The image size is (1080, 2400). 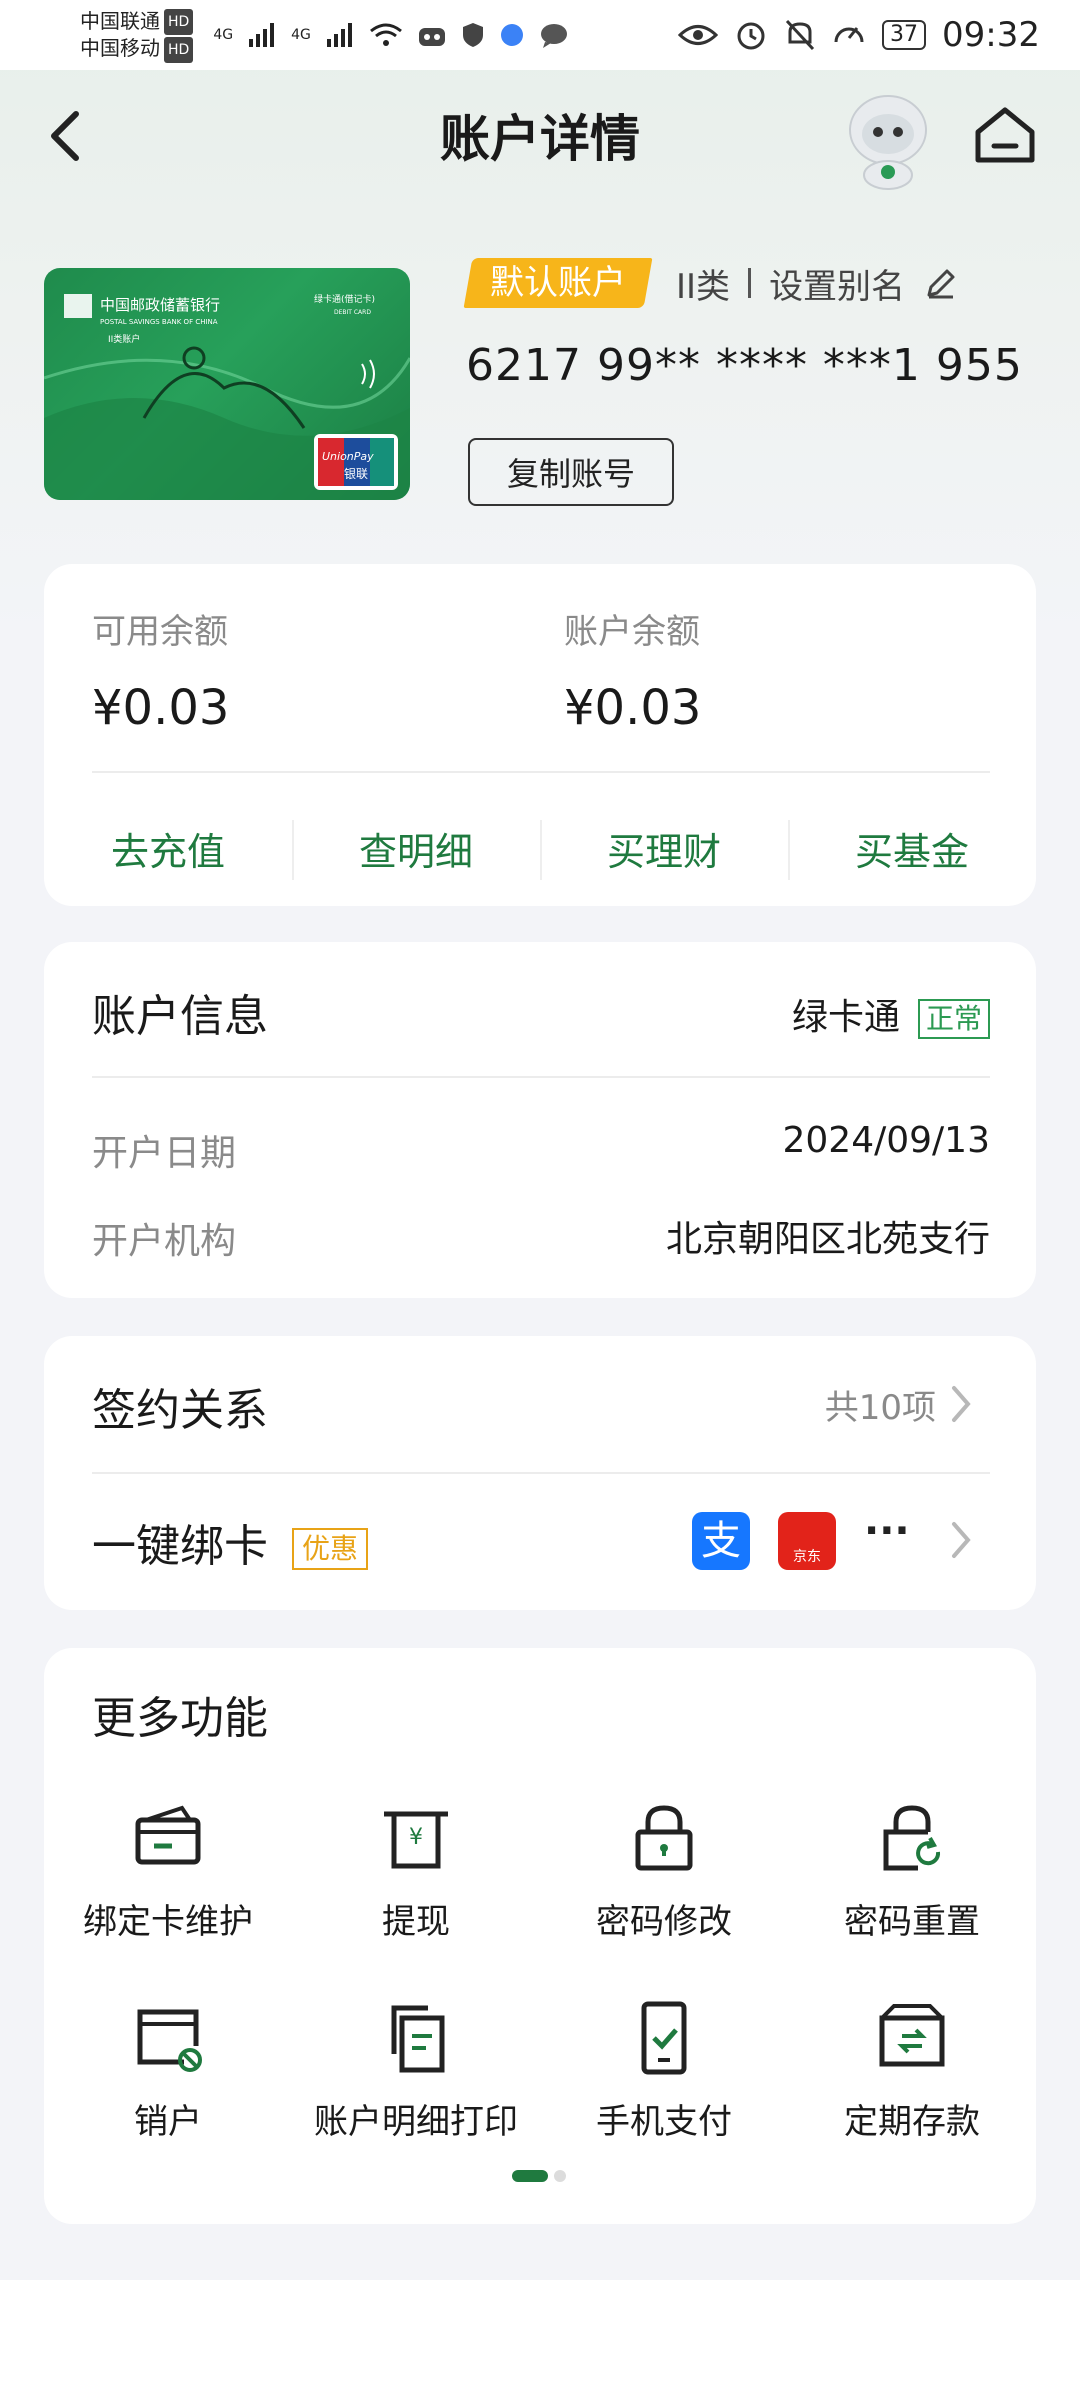 I want to click on feature-label: 定期存款, so click(x=912, y=2122).